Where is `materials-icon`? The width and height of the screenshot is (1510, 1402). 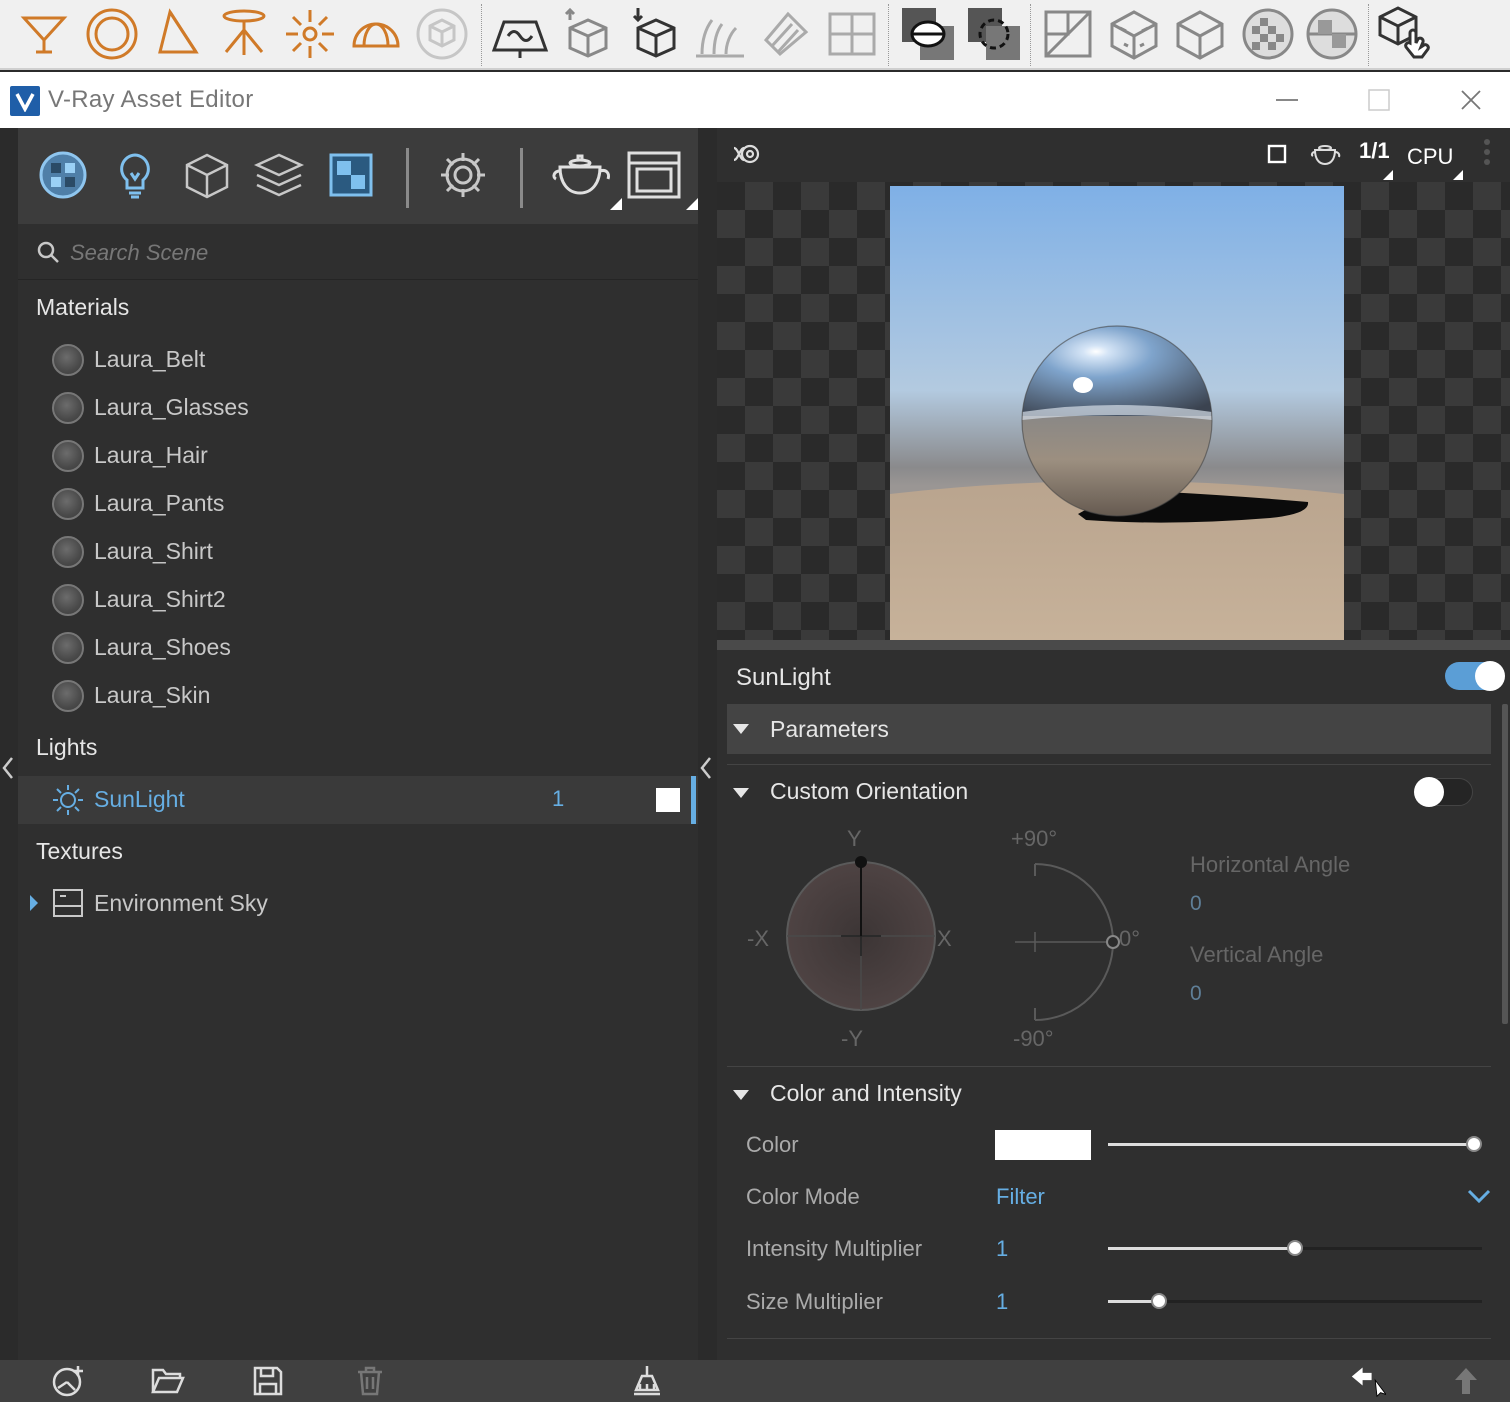
materials-icon is located at coordinates (63, 175).